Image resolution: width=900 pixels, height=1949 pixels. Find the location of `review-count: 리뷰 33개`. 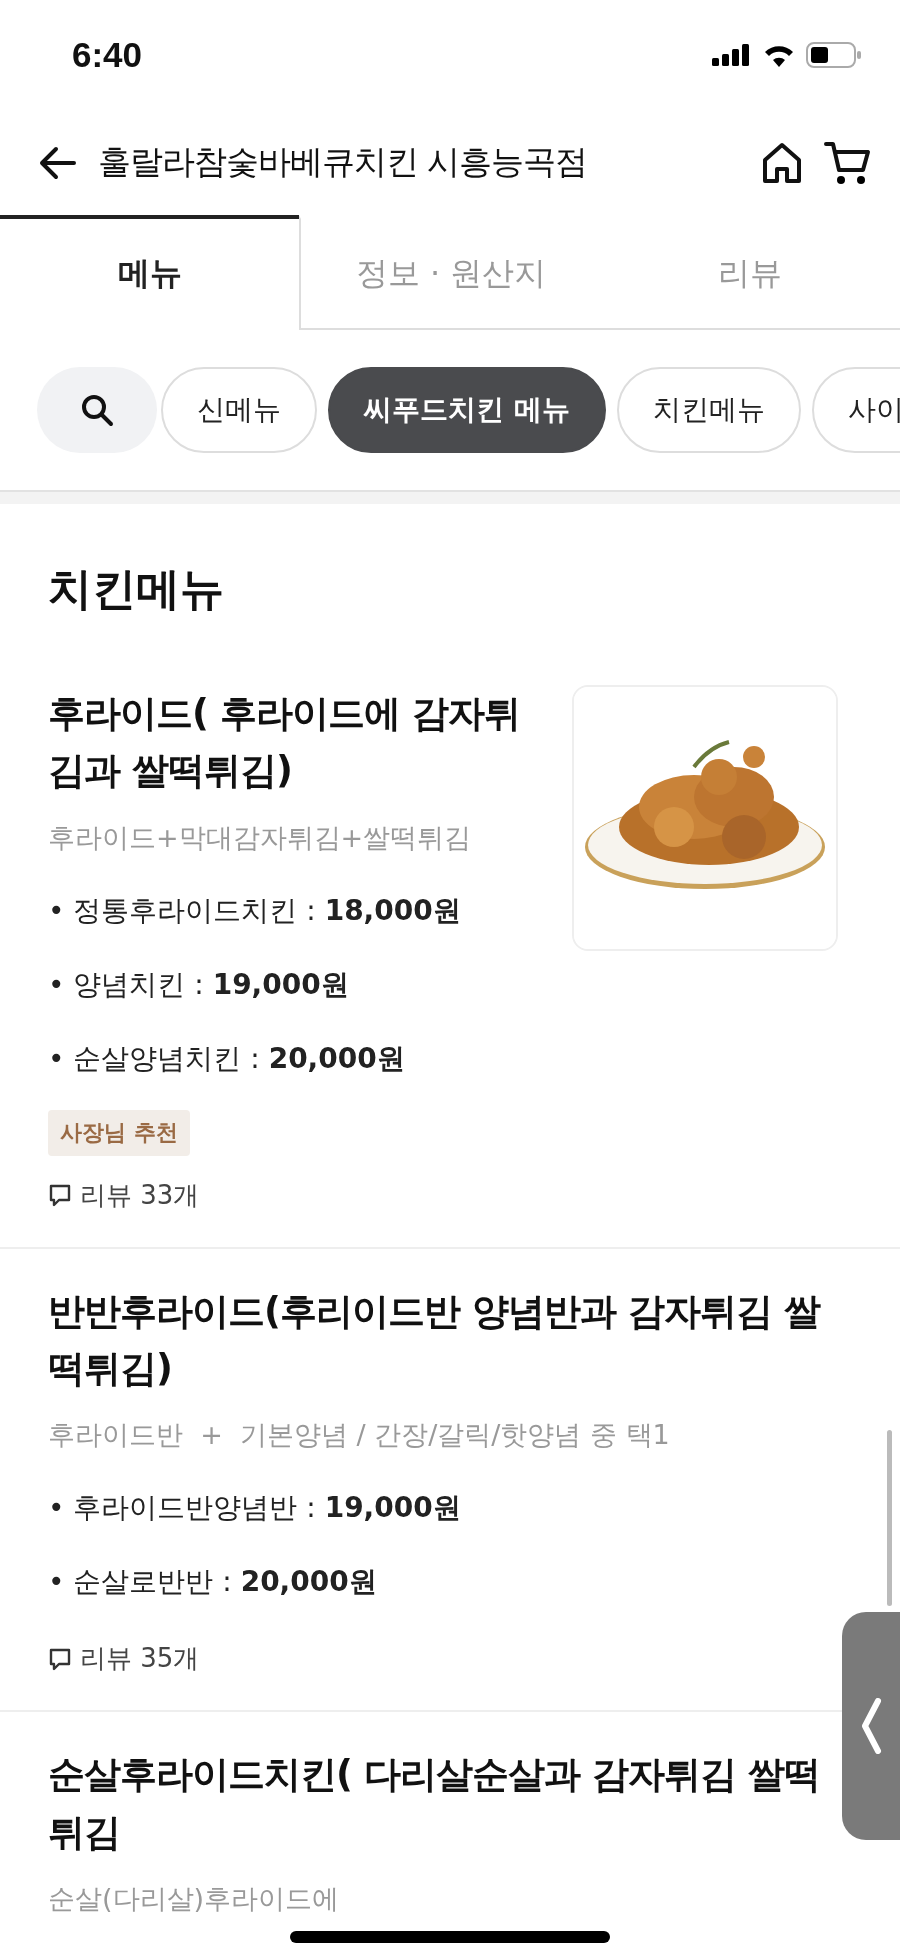

review-count: 리뷰 33개 is located at coordinates (140, 1195).